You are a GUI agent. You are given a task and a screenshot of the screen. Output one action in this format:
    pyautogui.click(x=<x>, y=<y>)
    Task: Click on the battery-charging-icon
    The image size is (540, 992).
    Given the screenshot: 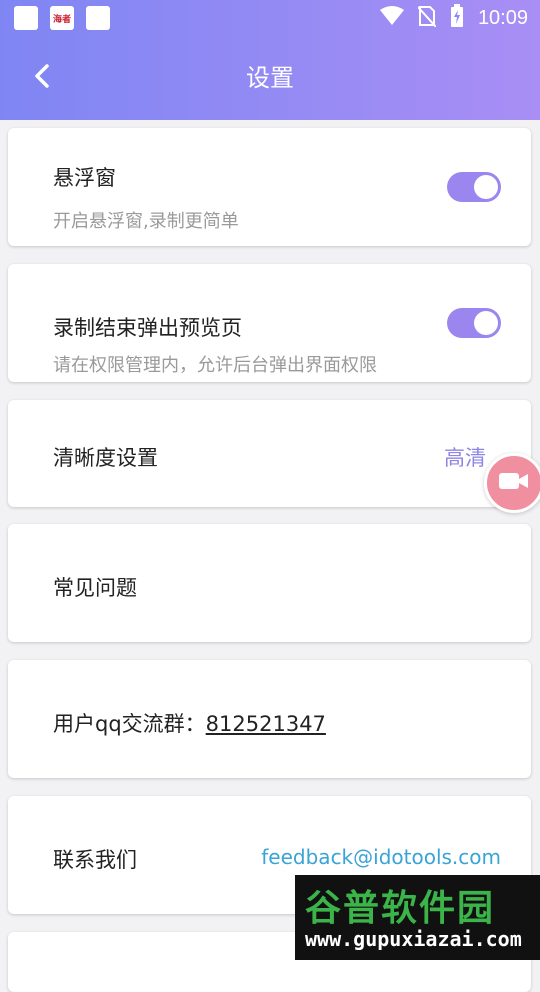 What is the action you would take?
    pyautogui.click(x=457, y=18)
    